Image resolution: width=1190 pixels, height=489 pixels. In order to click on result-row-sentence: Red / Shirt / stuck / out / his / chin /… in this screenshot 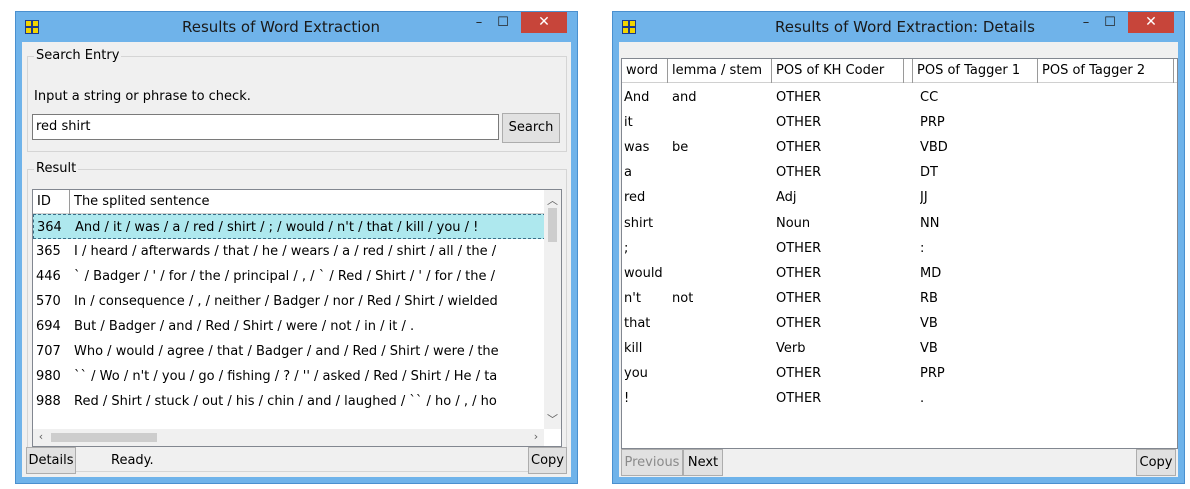, I will do `click(285, 401)`.